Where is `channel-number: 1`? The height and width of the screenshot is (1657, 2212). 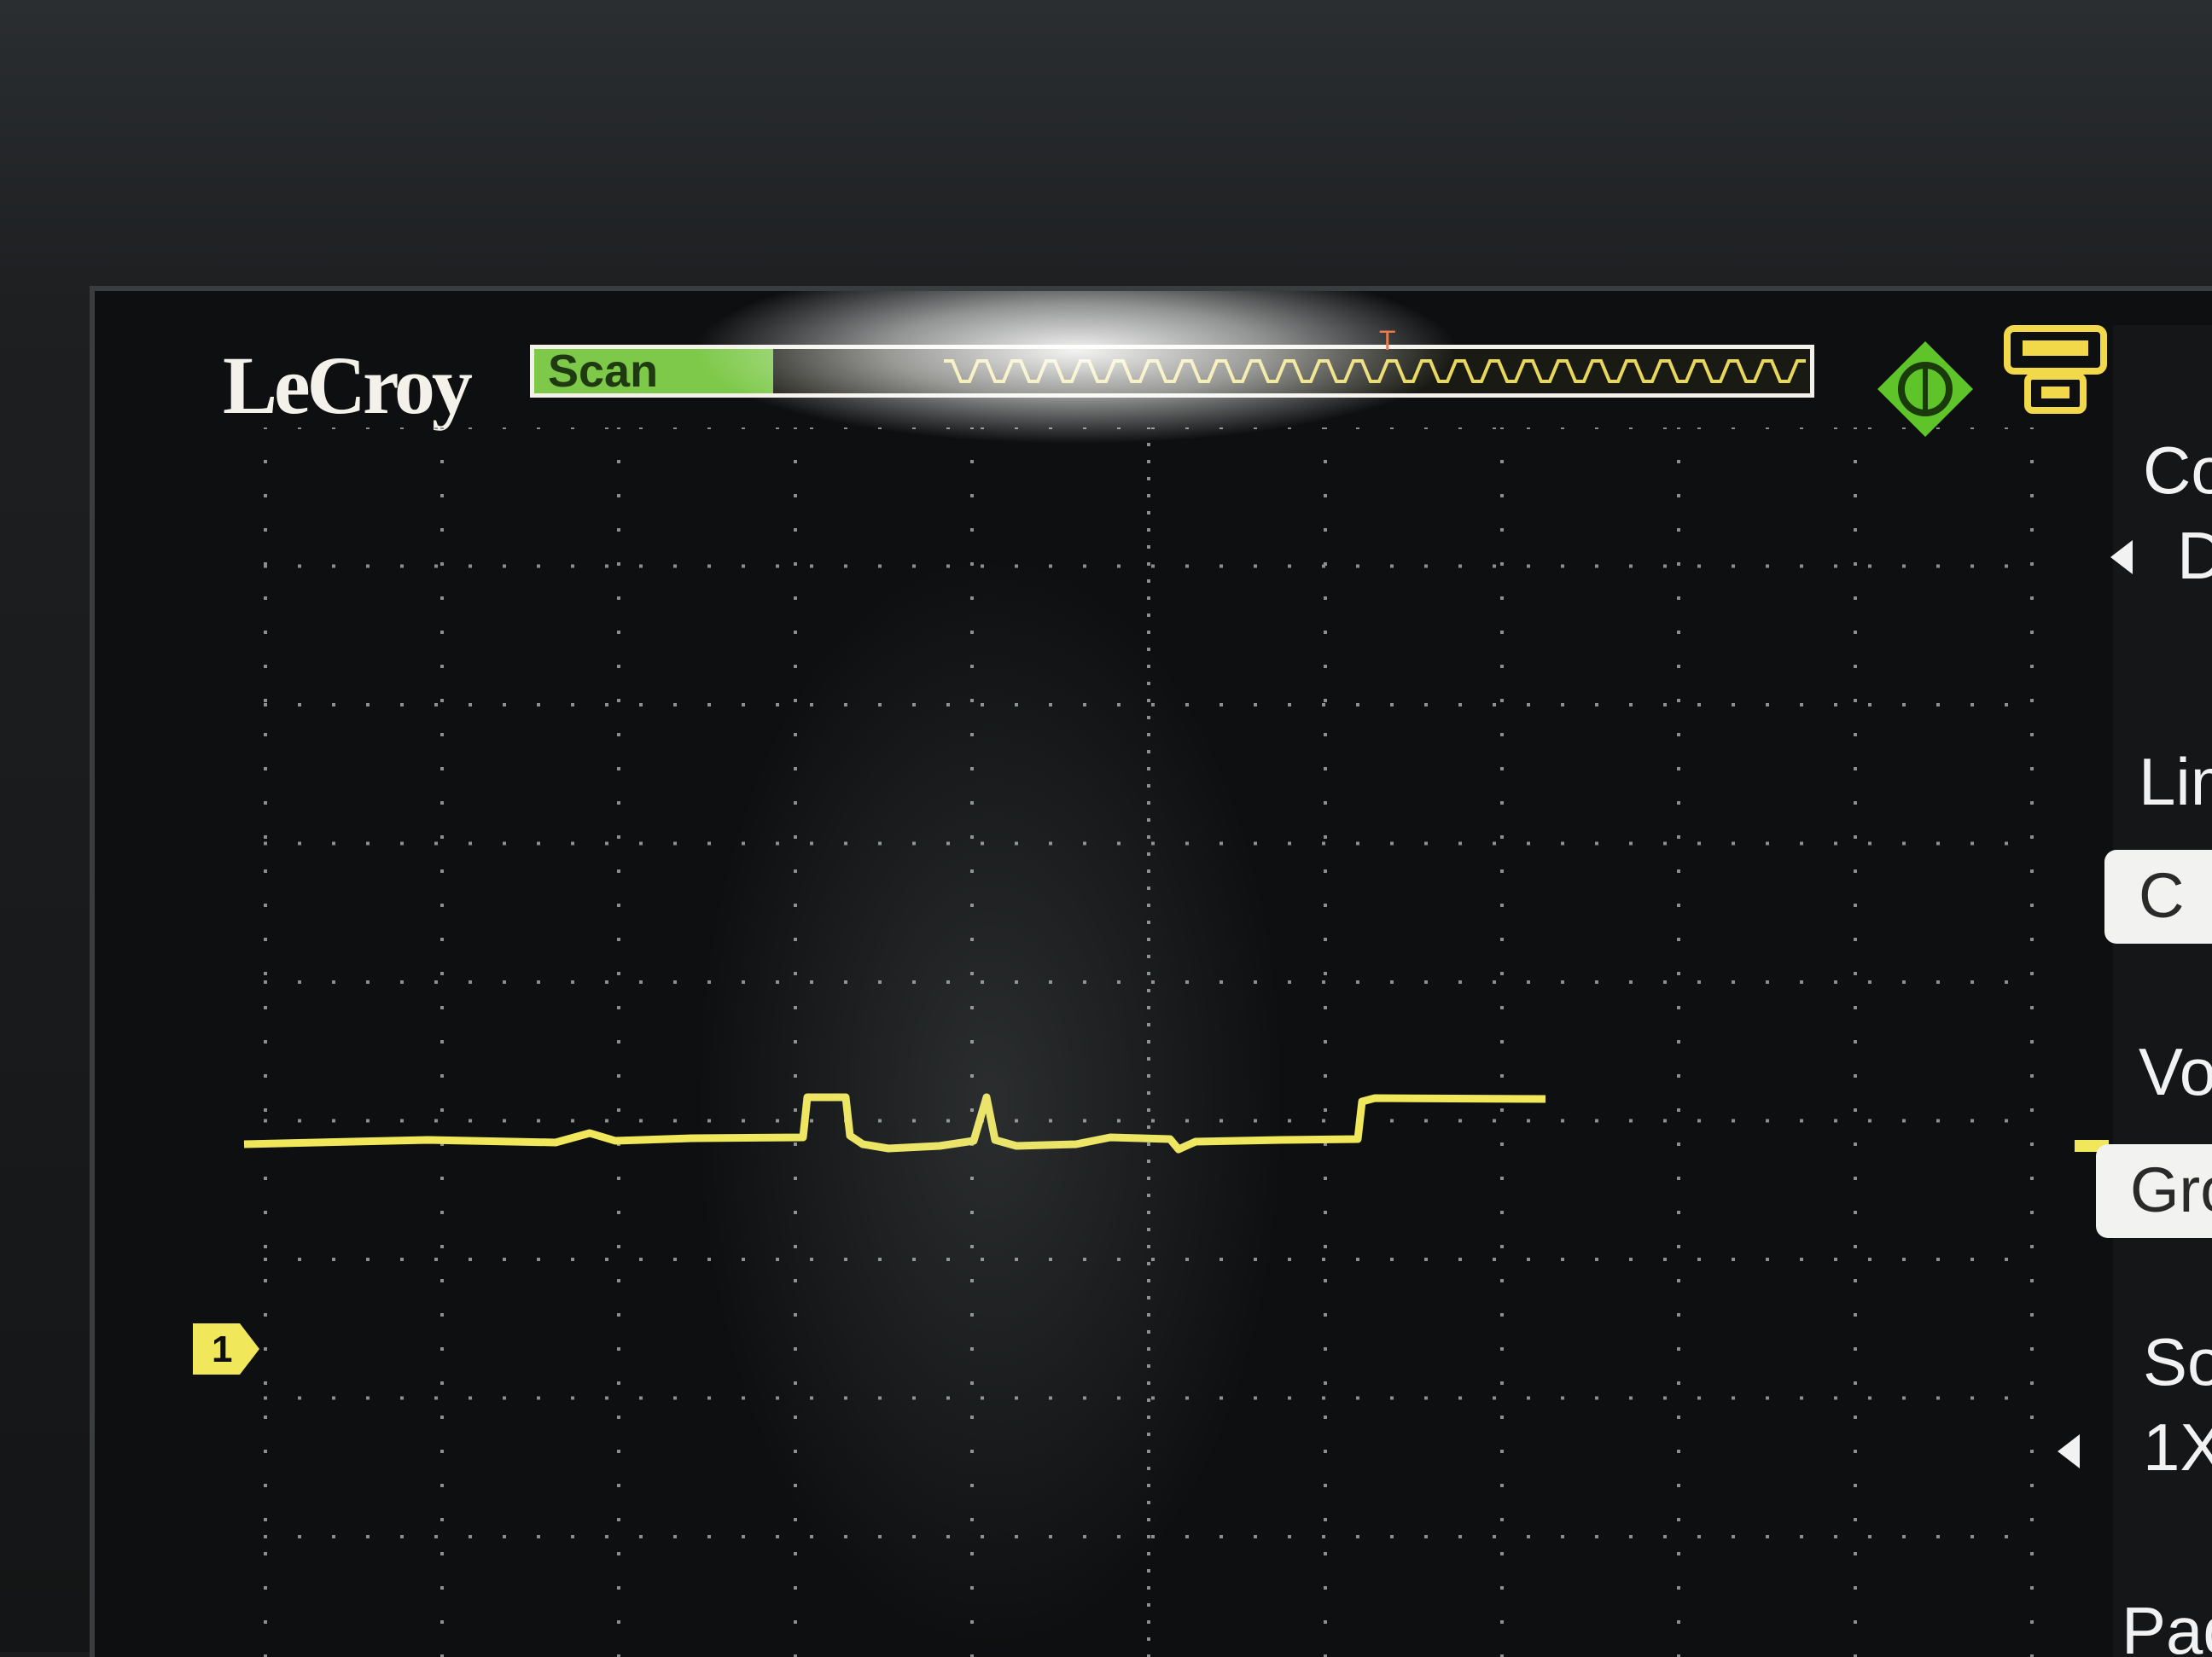
channel-number: 1 is located at coordinates (222, 1349).